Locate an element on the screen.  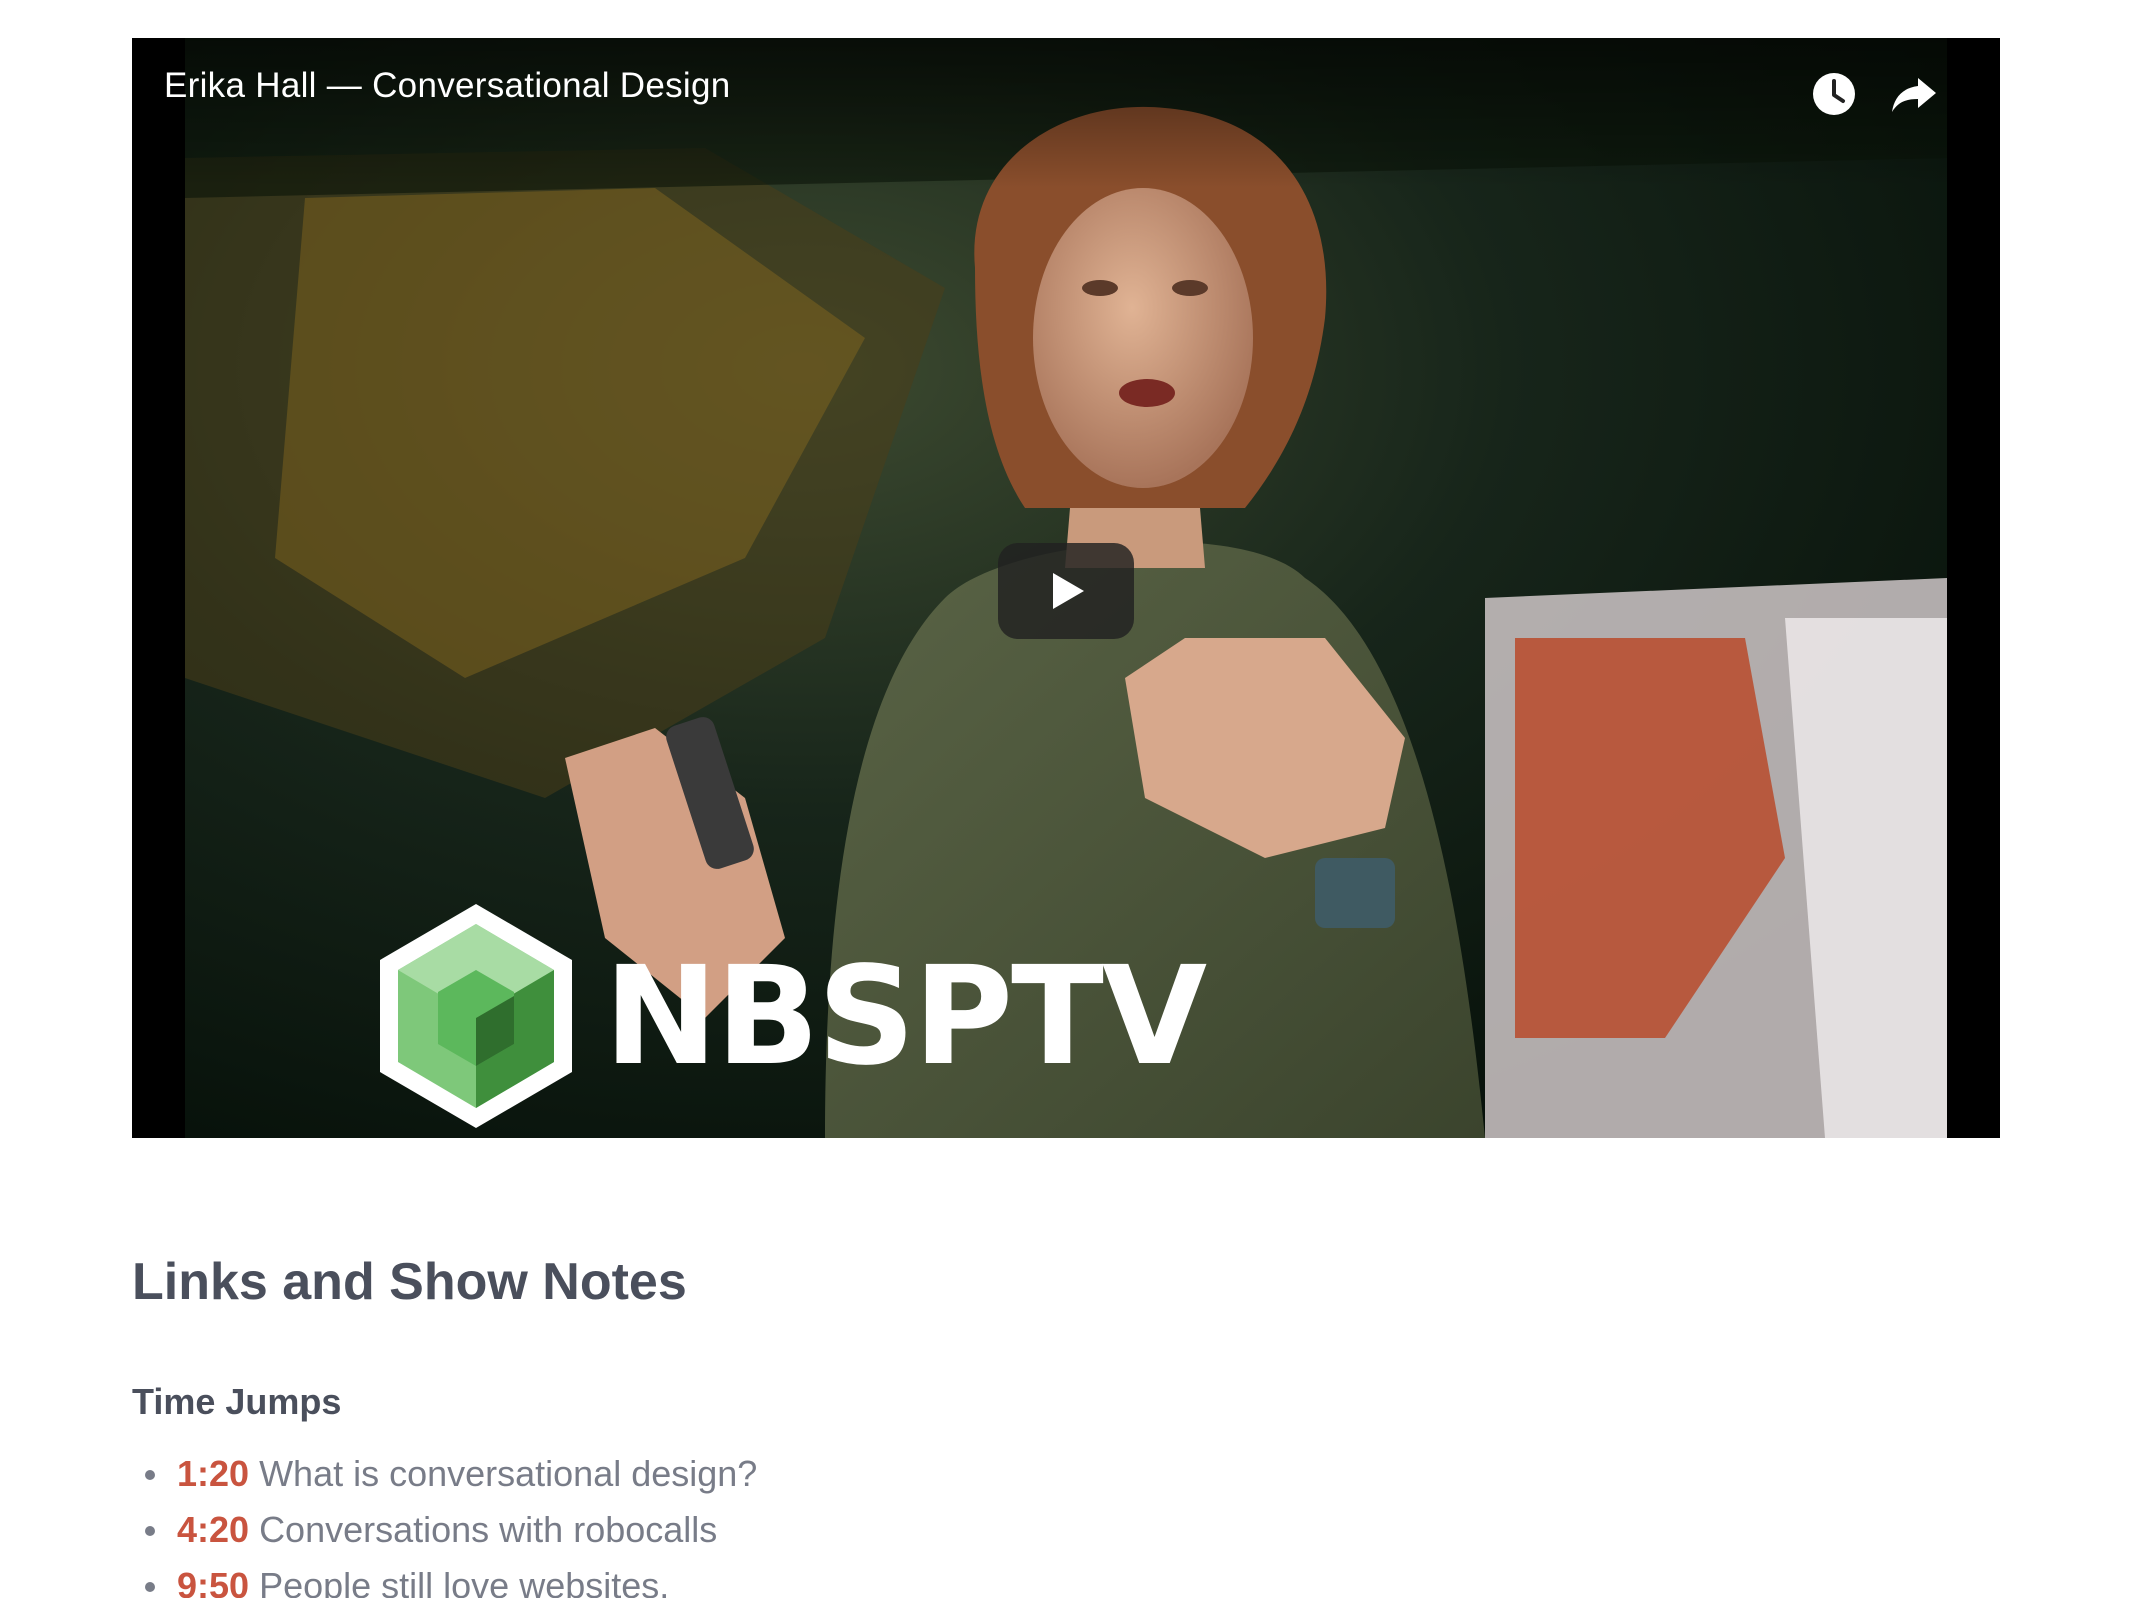
show-notes-heading: Links and Show Notes is located at coordinates (409, 1282).